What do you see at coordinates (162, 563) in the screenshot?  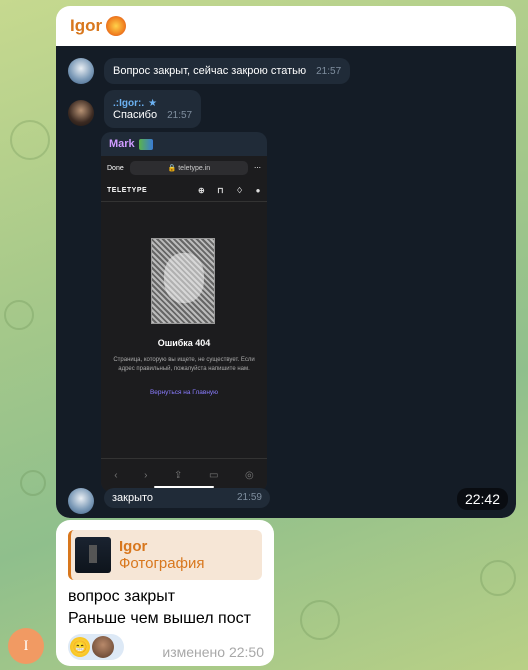 I see `reply-type: Фотография` at bounding box center [162, 563].